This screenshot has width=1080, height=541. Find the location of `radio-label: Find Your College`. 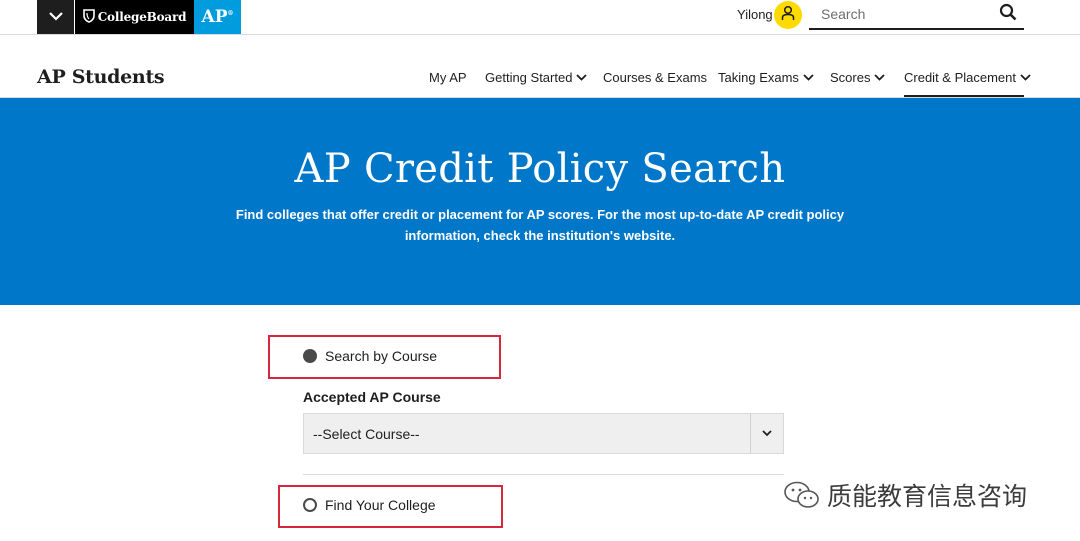

radio-label: Find Your College is located at coordinates (380, 505).